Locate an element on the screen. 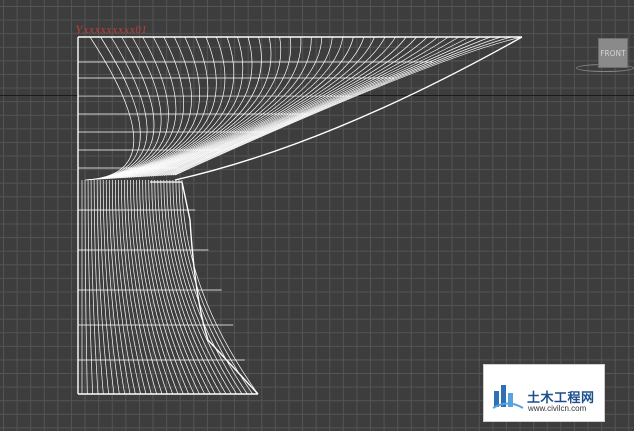 This screenshot has width=634, height=431. view-cube-label: FRONT is located at coordinates (613, 53).